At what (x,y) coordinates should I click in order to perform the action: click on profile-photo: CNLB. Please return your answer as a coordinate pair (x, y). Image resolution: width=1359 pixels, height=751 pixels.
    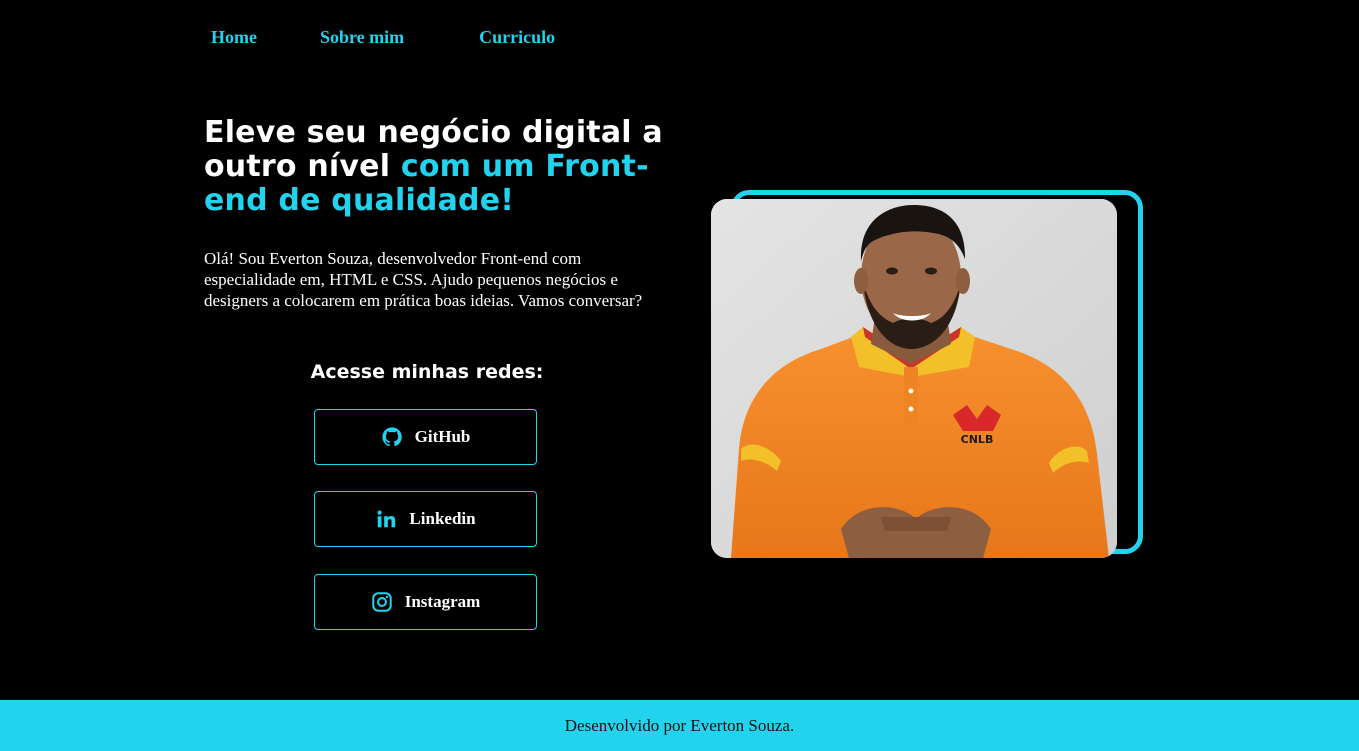
    Looking at the image, I should click on (914, 378).